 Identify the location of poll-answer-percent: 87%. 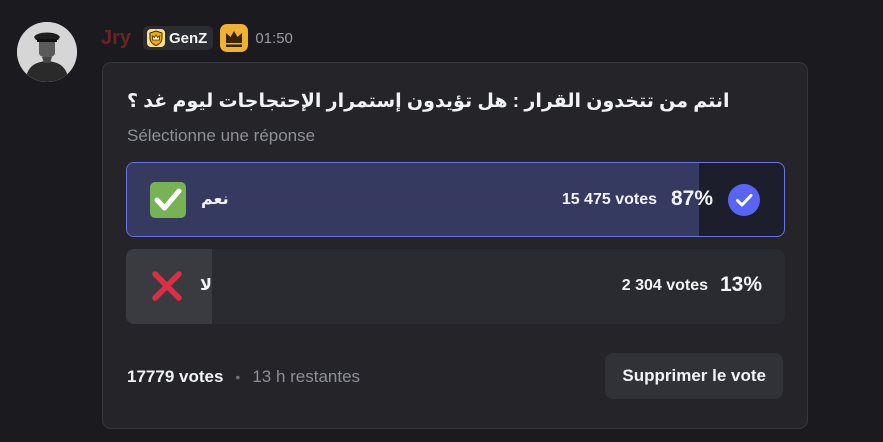
(691, 198).